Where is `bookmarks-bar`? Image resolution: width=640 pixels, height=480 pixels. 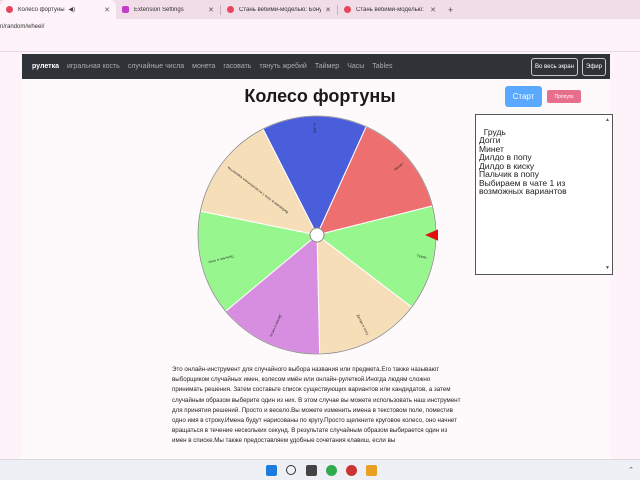
bookmarks-bar is located at coordinates (320, 44).